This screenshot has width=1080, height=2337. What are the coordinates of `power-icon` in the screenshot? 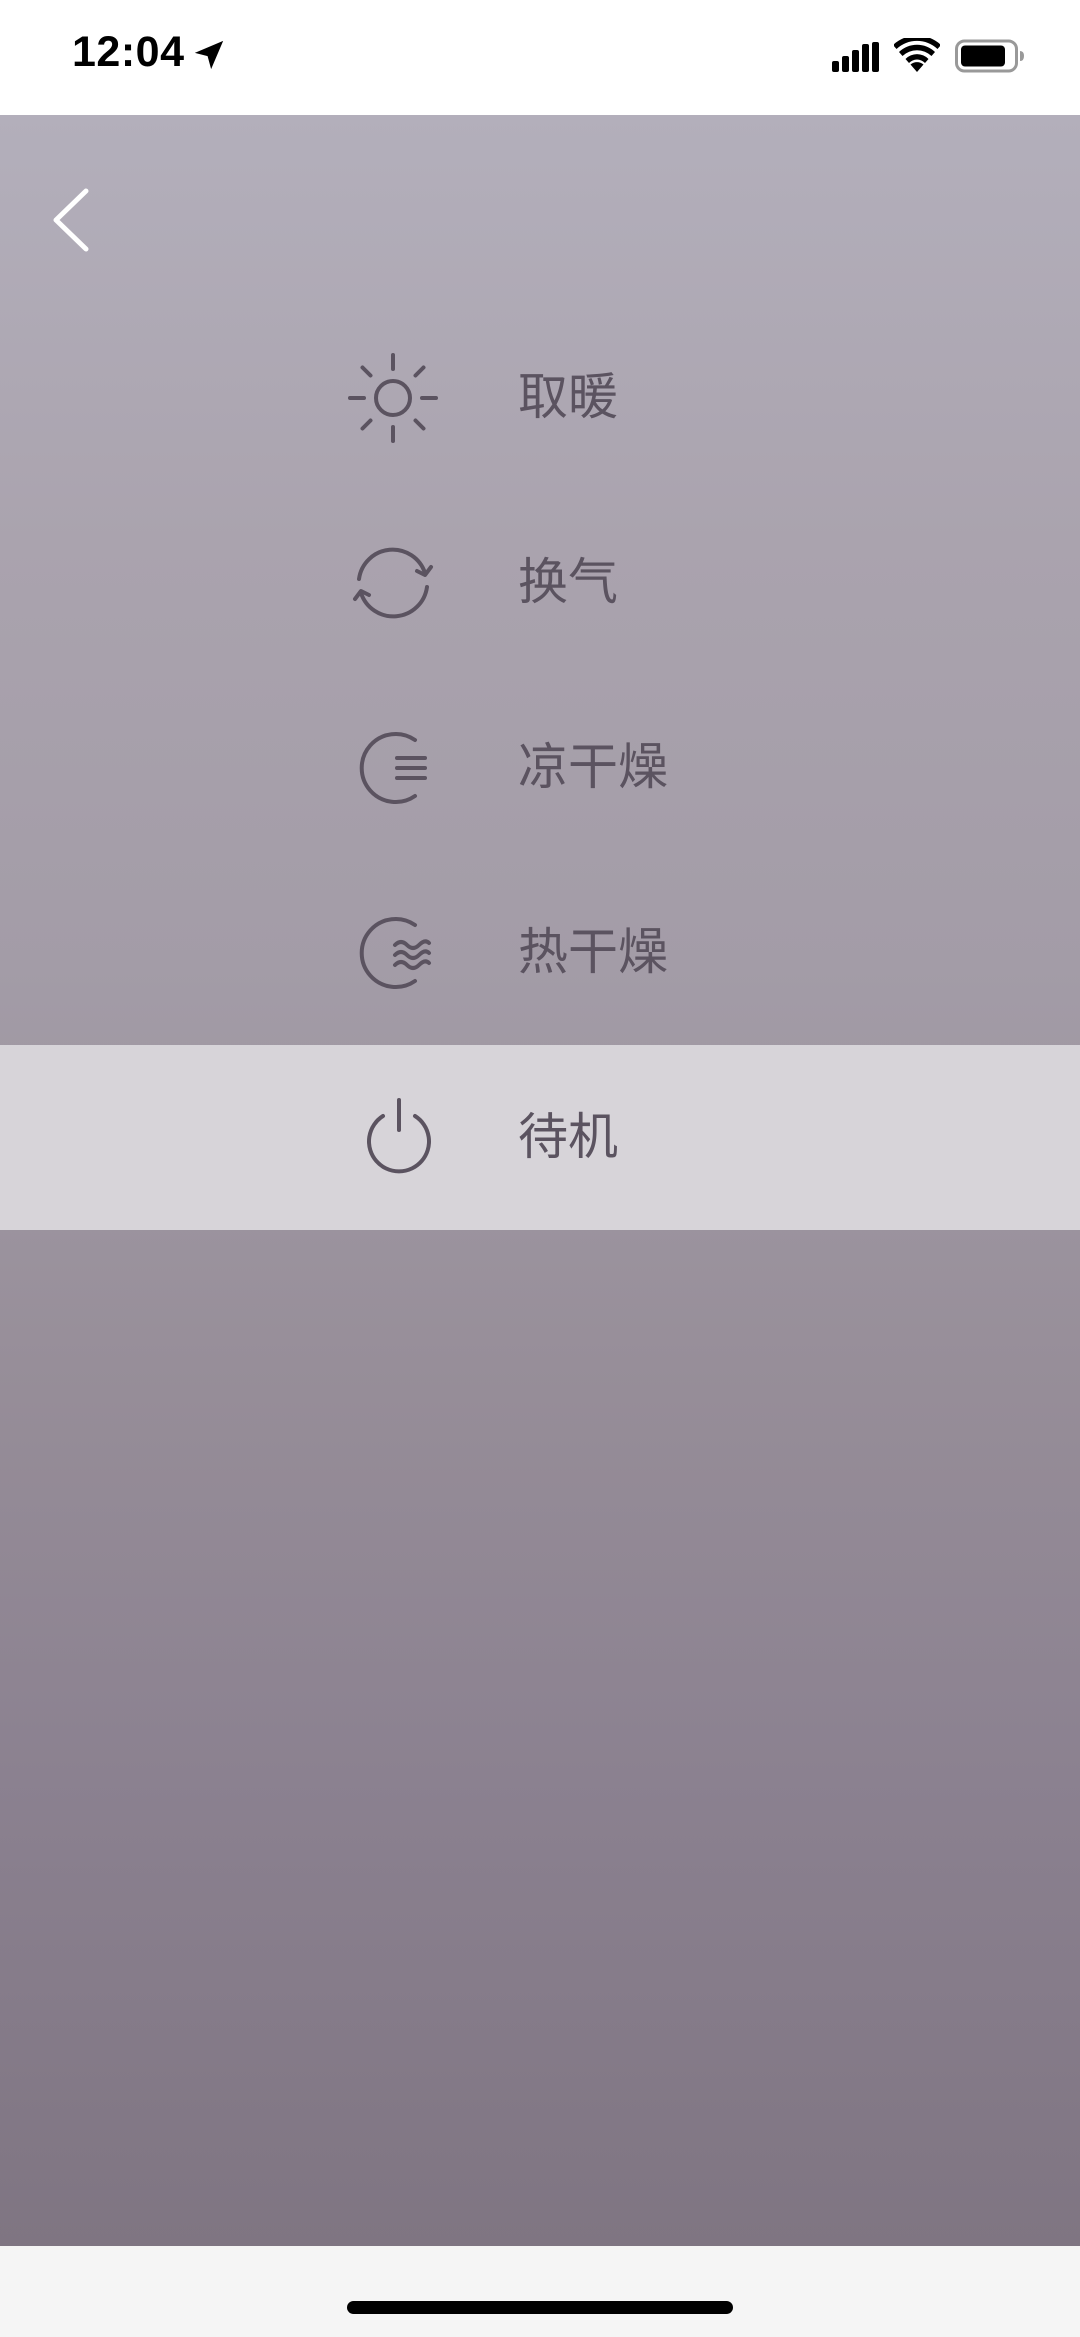 It's located at (399, 1136).